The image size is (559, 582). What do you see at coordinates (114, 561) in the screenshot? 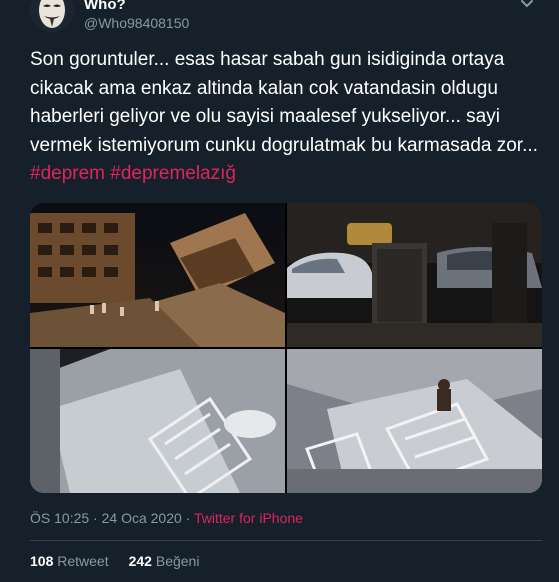
I see `tweet-stats: 108 Retweet 242 Beğeni` at bounding box center [114, 561].